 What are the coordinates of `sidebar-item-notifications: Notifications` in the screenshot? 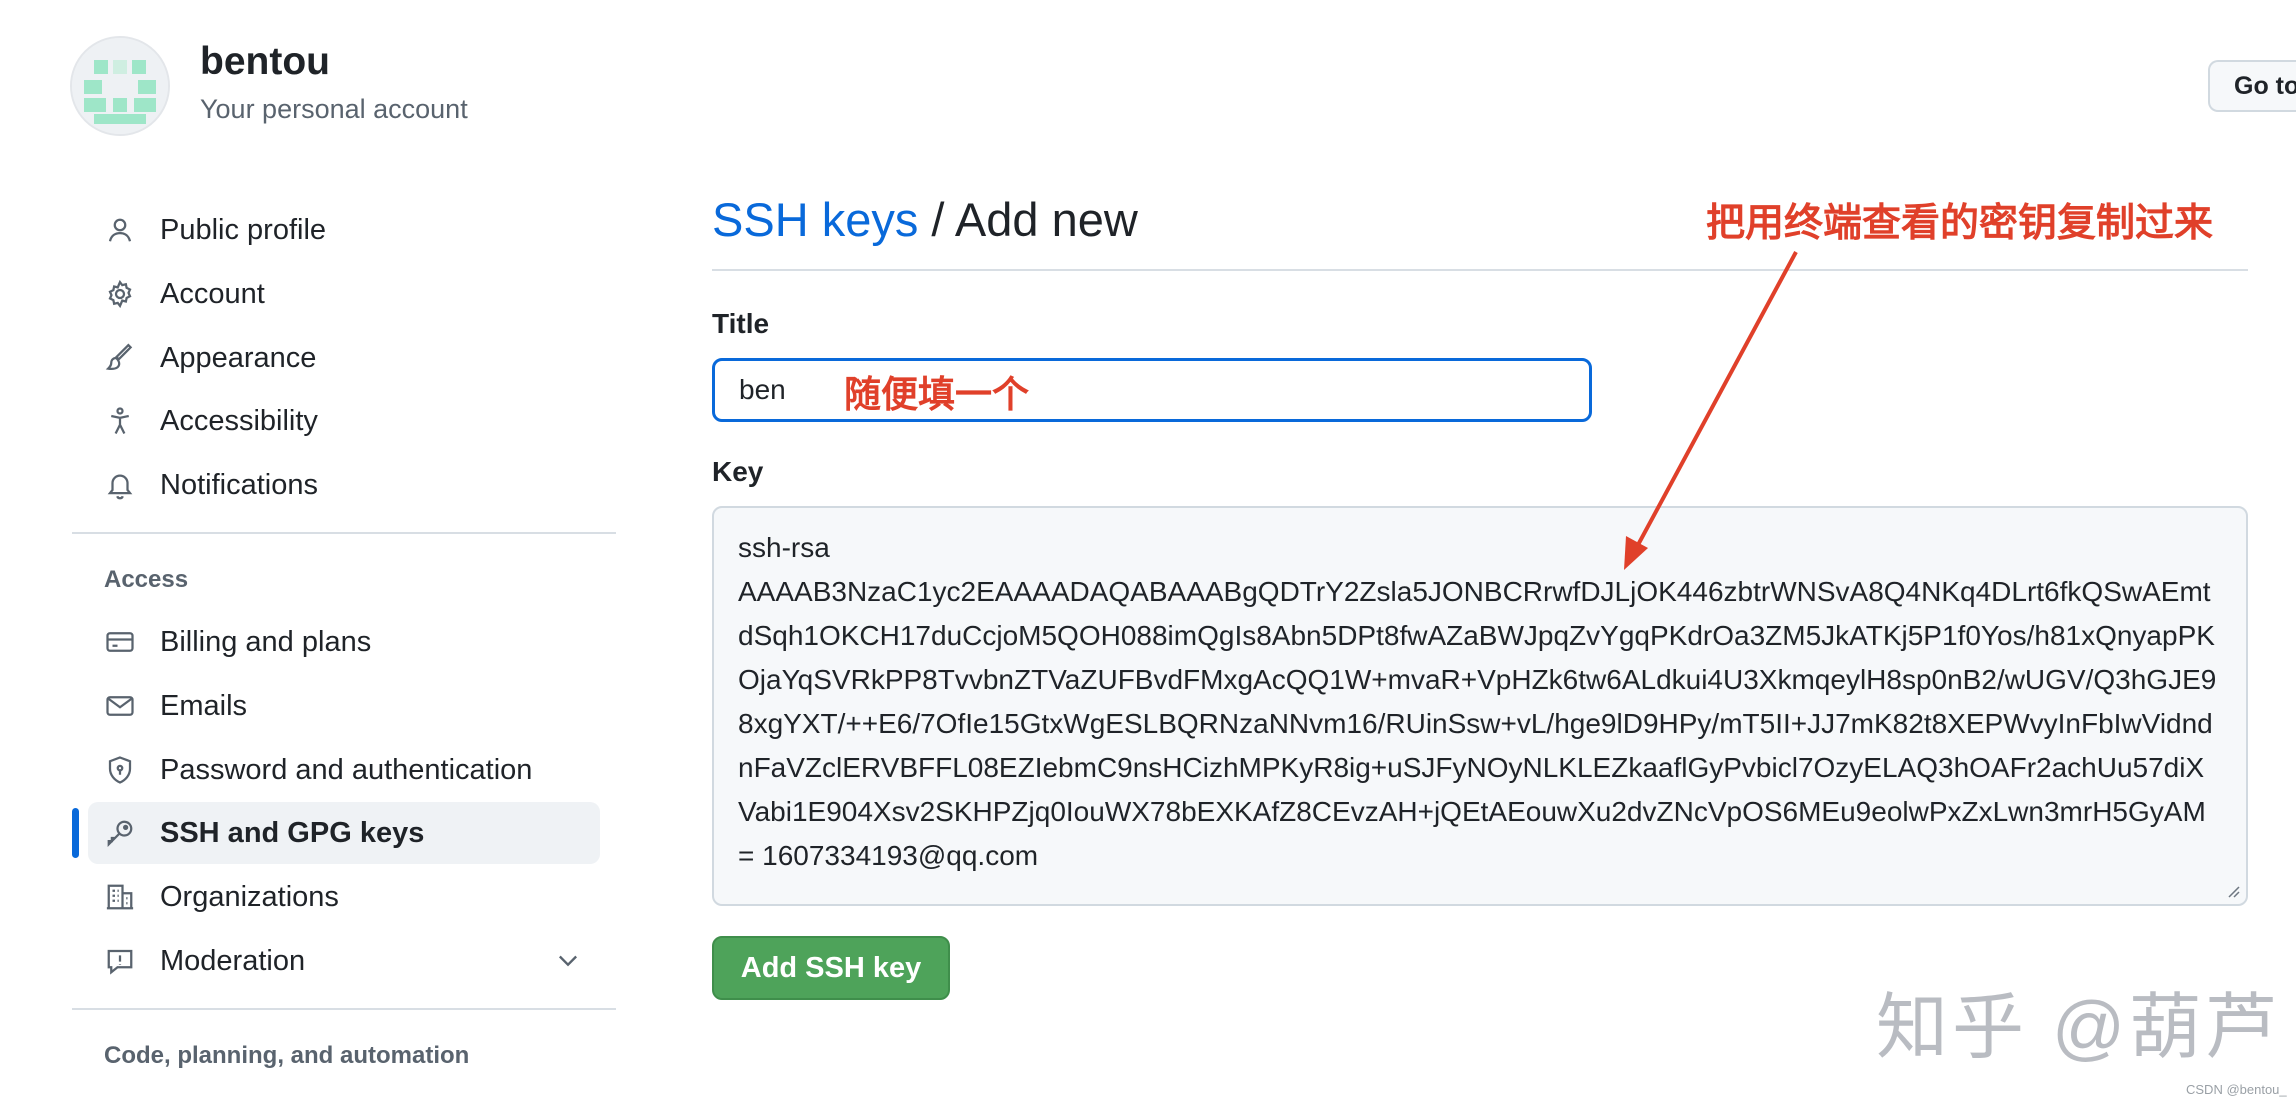 It's located at (344, 485).